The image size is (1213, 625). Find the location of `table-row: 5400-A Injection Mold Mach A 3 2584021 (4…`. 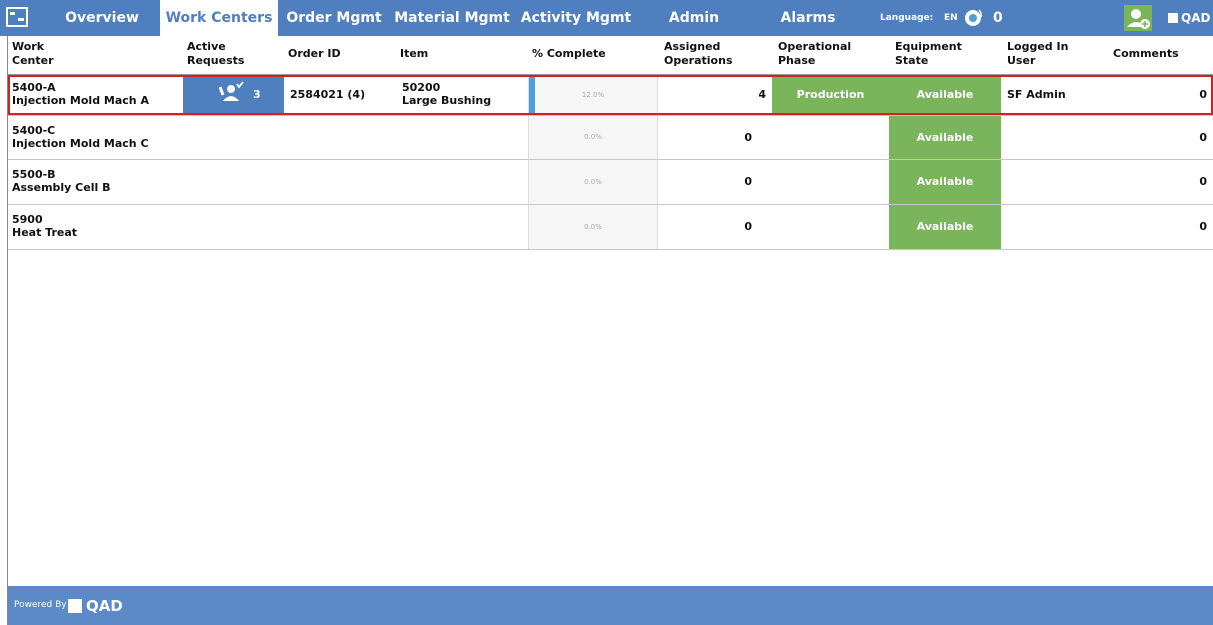

table-row: 5400-A Injection Mold Mach A 3 2584021 (4… is located at coordinates (610, 95).